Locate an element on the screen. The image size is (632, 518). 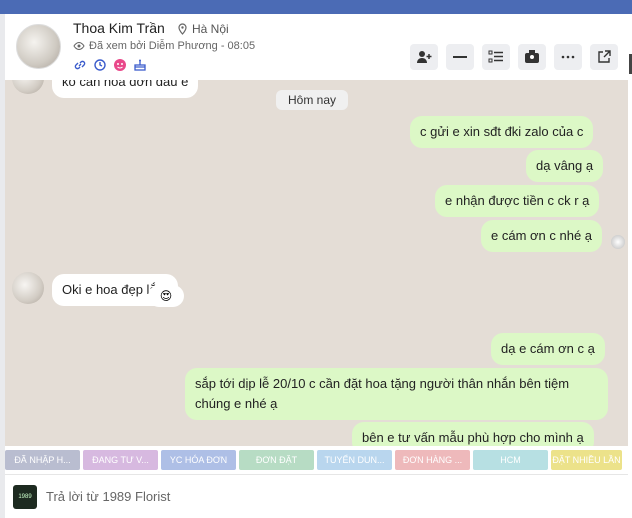
contact-tag-icons is located at coordinates (110, 65).